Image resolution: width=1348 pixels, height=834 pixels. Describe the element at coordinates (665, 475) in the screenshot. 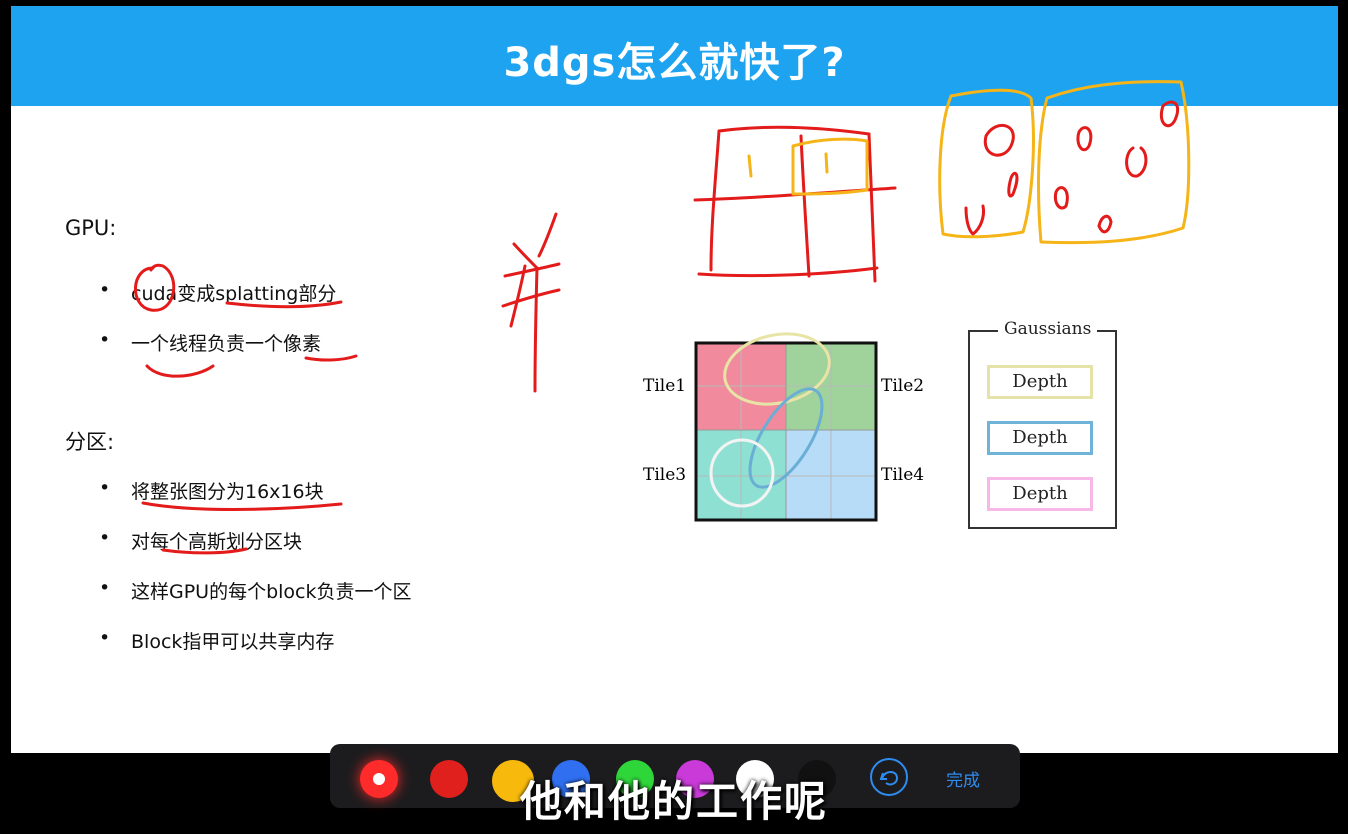

I see `tile-label-3: Tile3` at that location.